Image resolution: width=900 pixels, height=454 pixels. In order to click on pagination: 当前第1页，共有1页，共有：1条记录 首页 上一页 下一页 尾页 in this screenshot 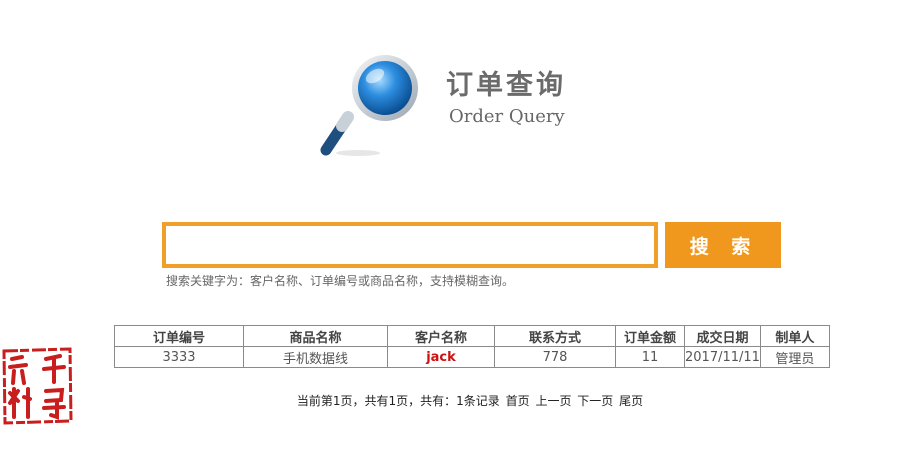, I will do `click(450, 400)`.